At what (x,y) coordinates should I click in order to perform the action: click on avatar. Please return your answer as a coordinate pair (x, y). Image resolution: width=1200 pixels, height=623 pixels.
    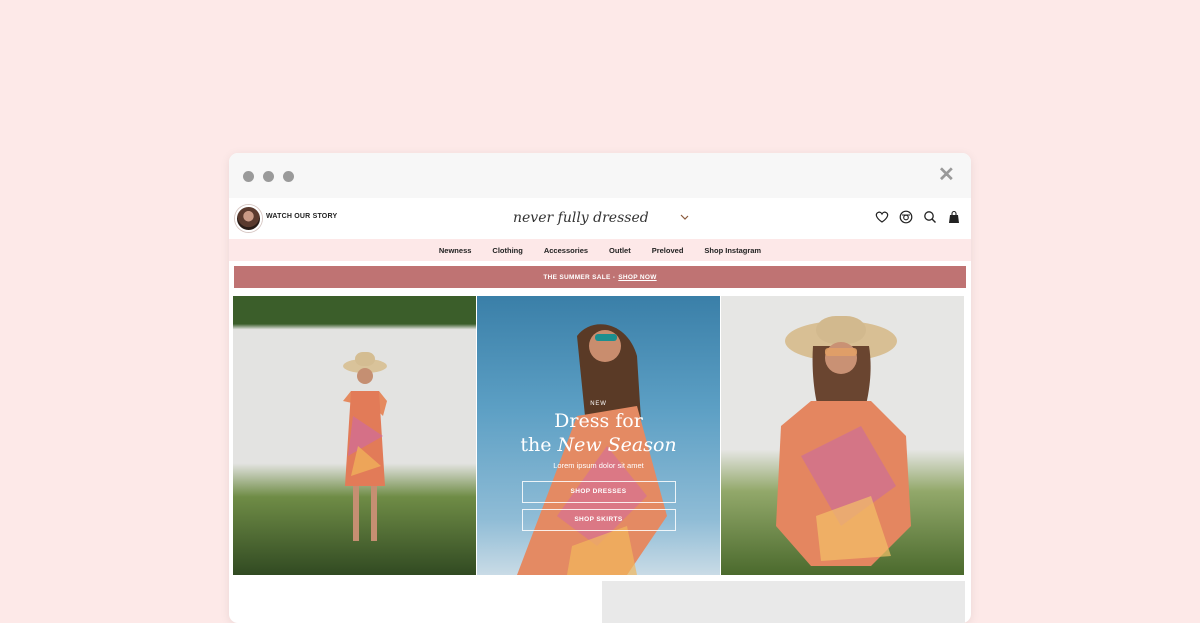
    Looking at the image, I should click on (248, 218).